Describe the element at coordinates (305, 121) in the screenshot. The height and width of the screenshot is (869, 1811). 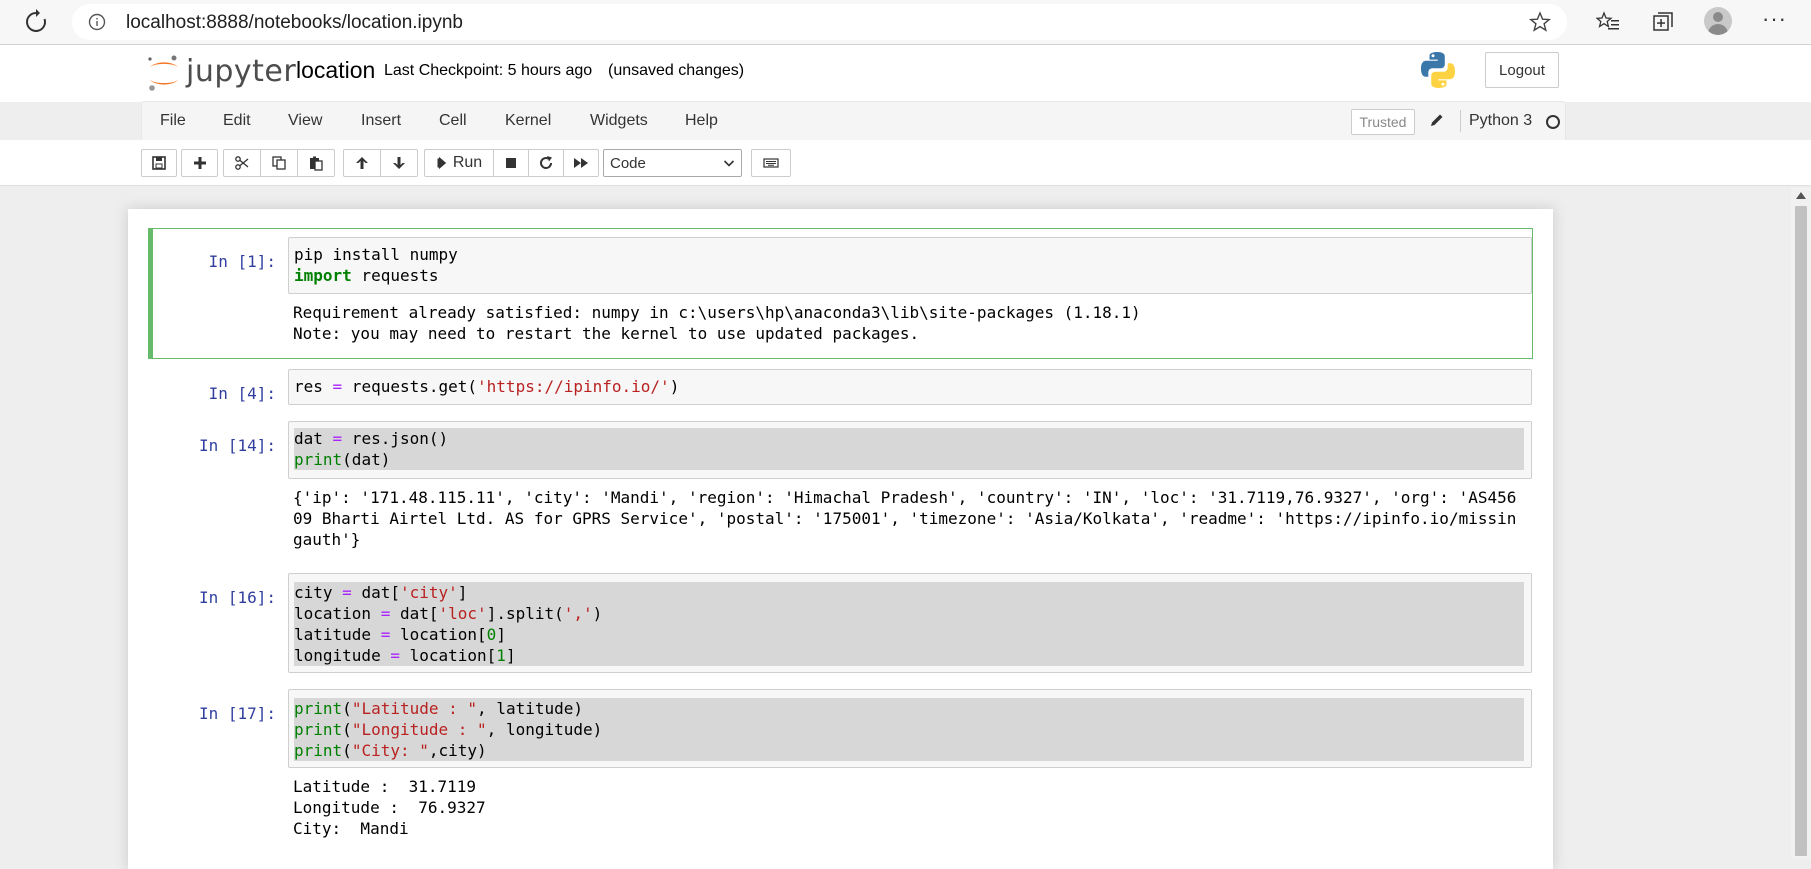
I see `menu-view: View` at that location.